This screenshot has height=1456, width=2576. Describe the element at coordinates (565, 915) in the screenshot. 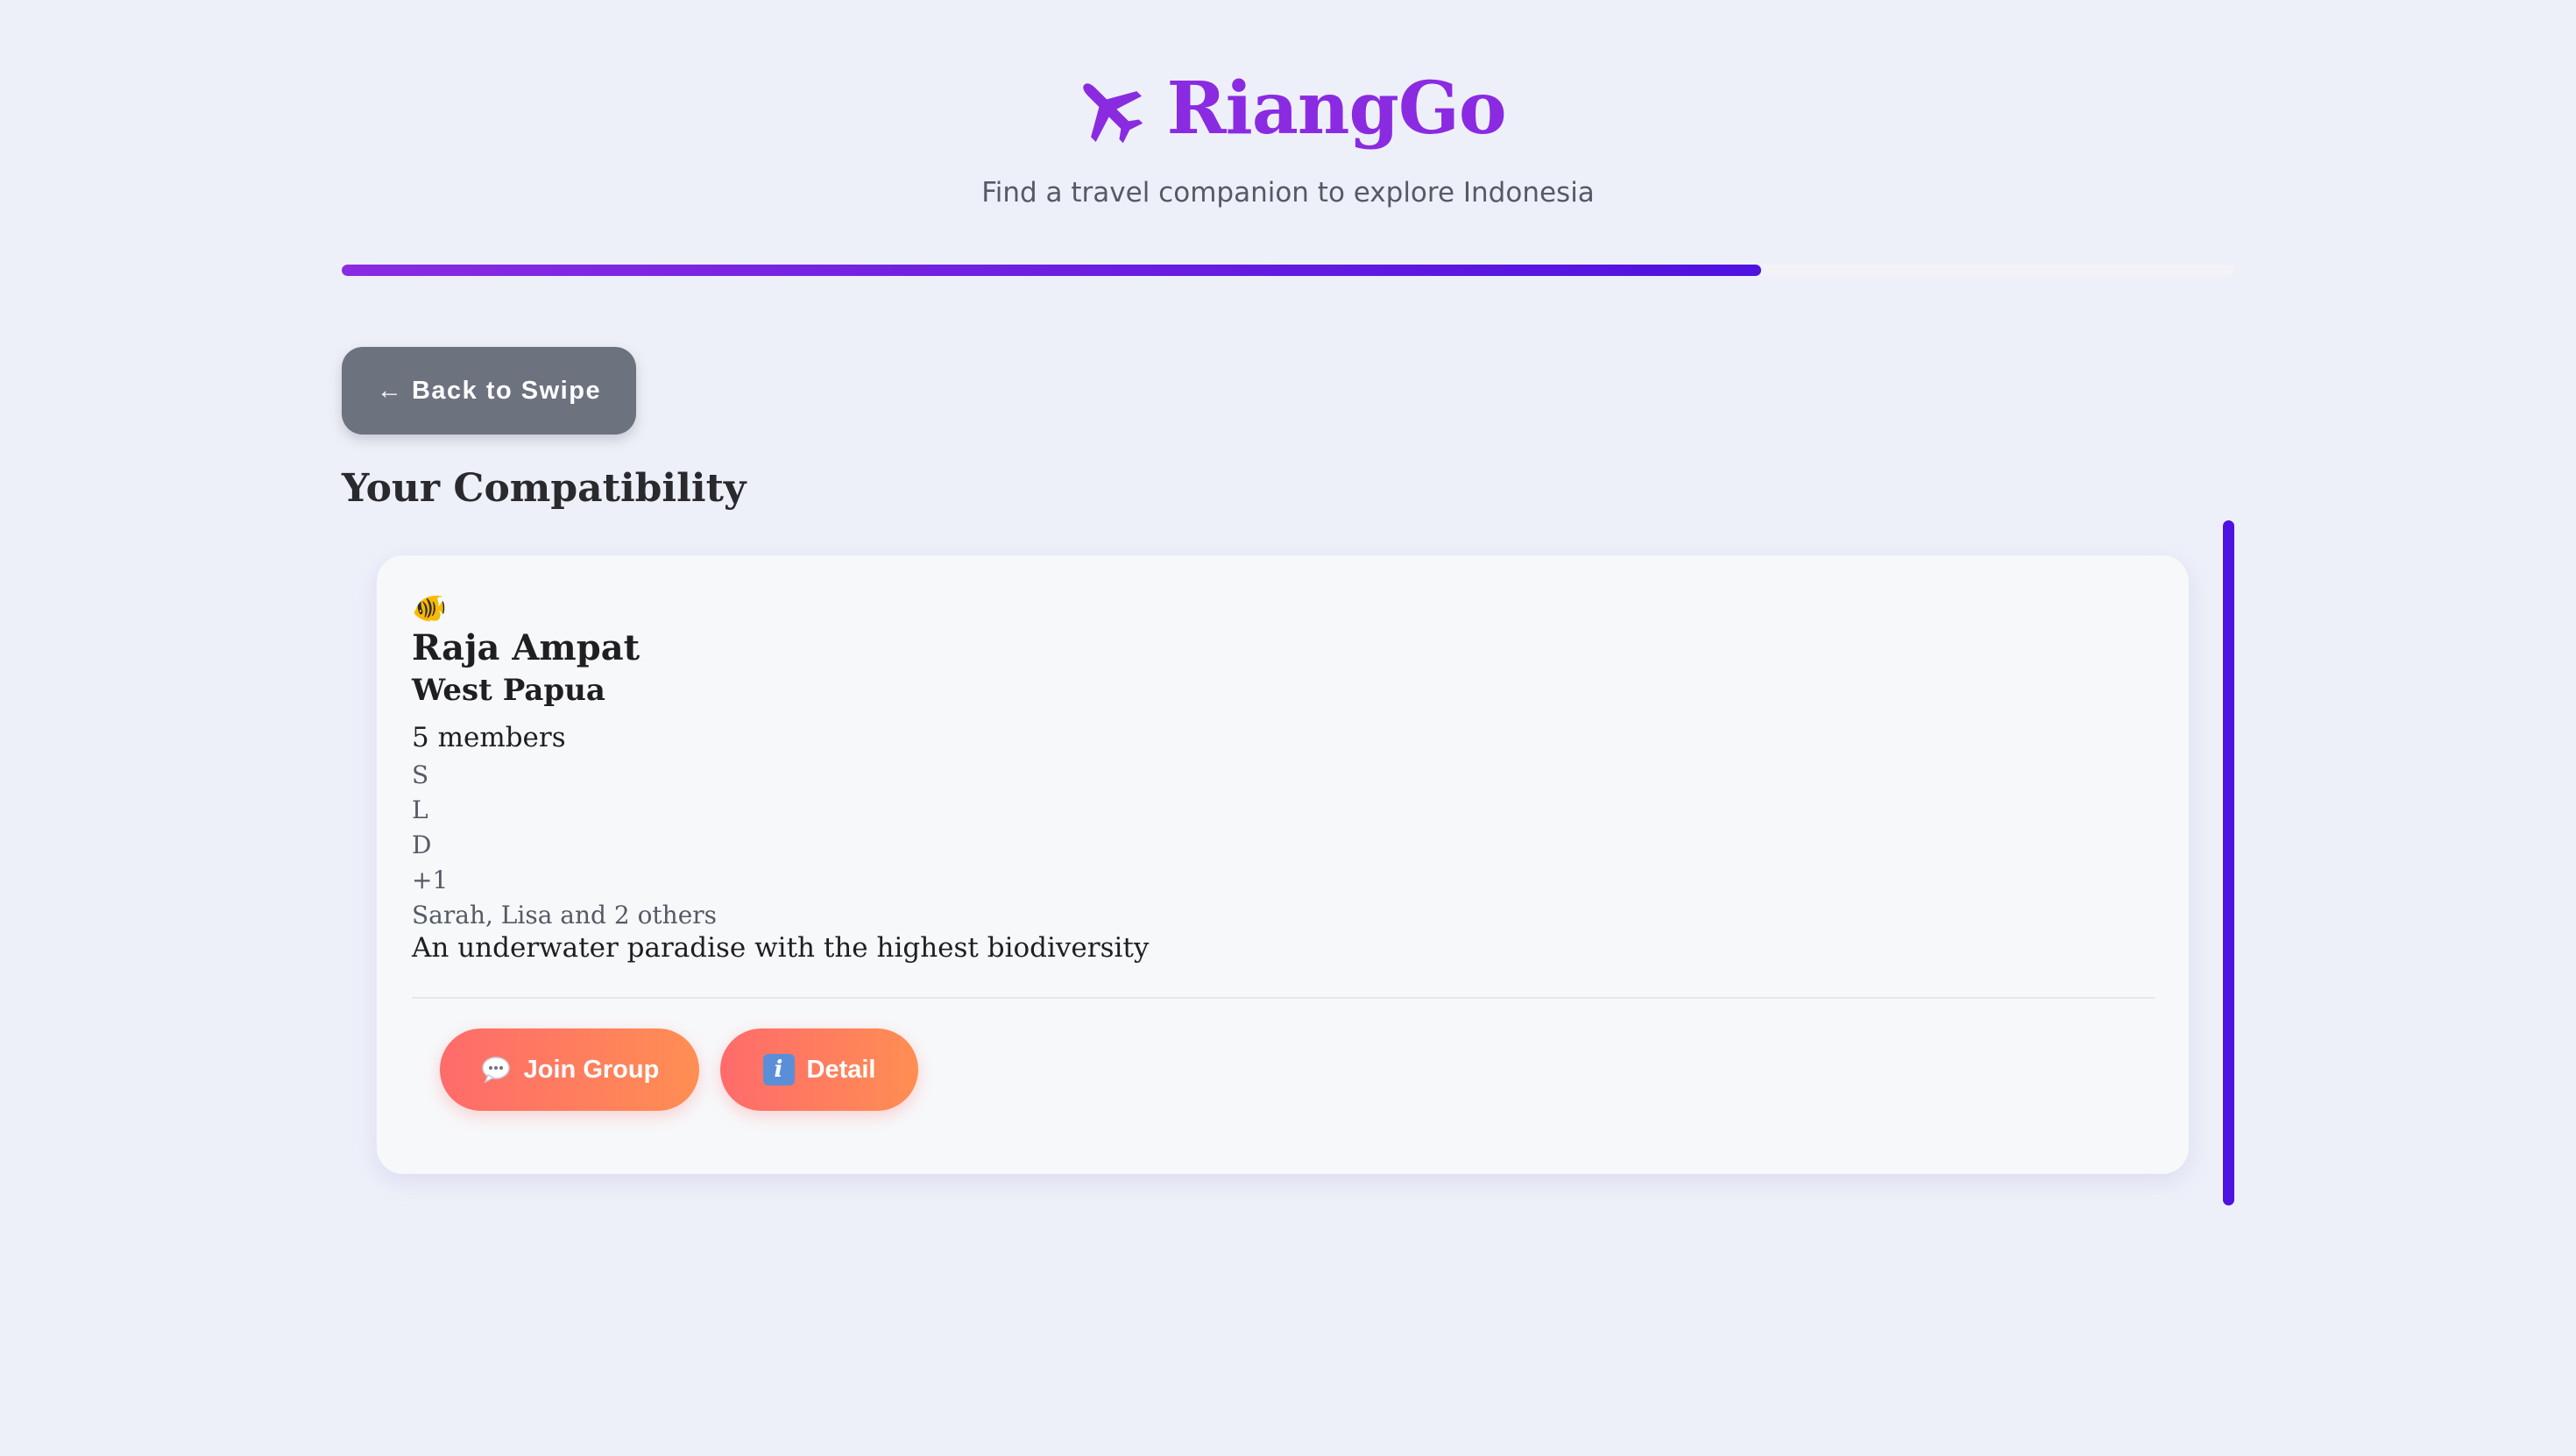

I see `member-names: Sarah, Lisa and 2 others` at that location.